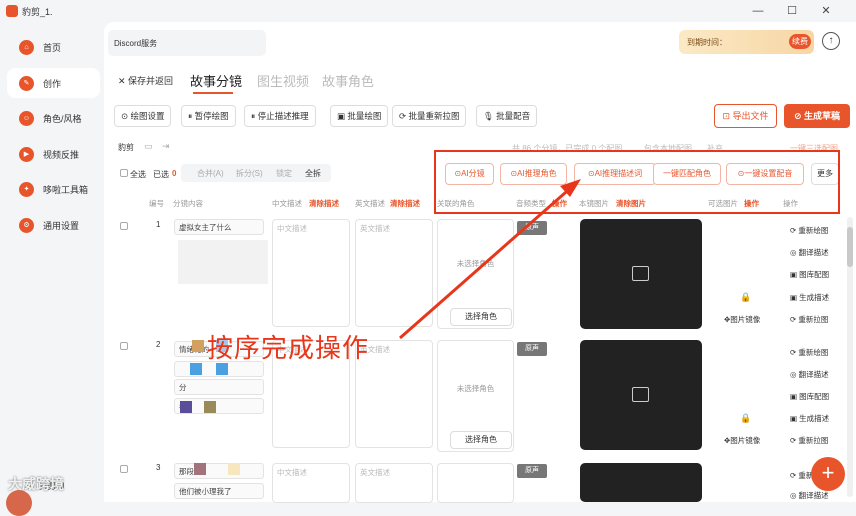 The width and height of the screenshot is (856, 516). Describe the element at coordinates (36, 484) in the screenshot. I see `watermark: 大威跨境` at that location.